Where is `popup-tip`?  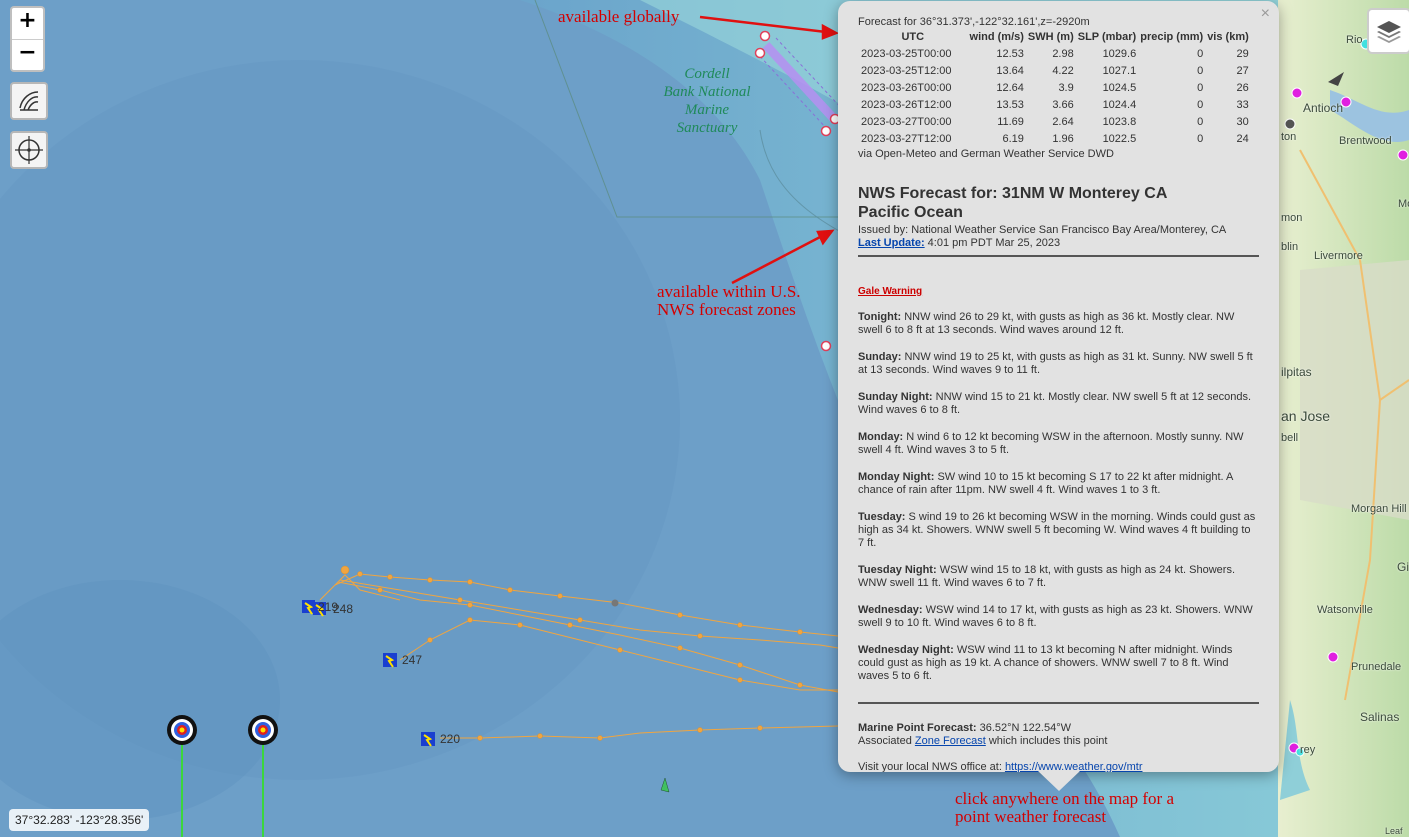
popup-tip is located at coordinates (1059, 781).